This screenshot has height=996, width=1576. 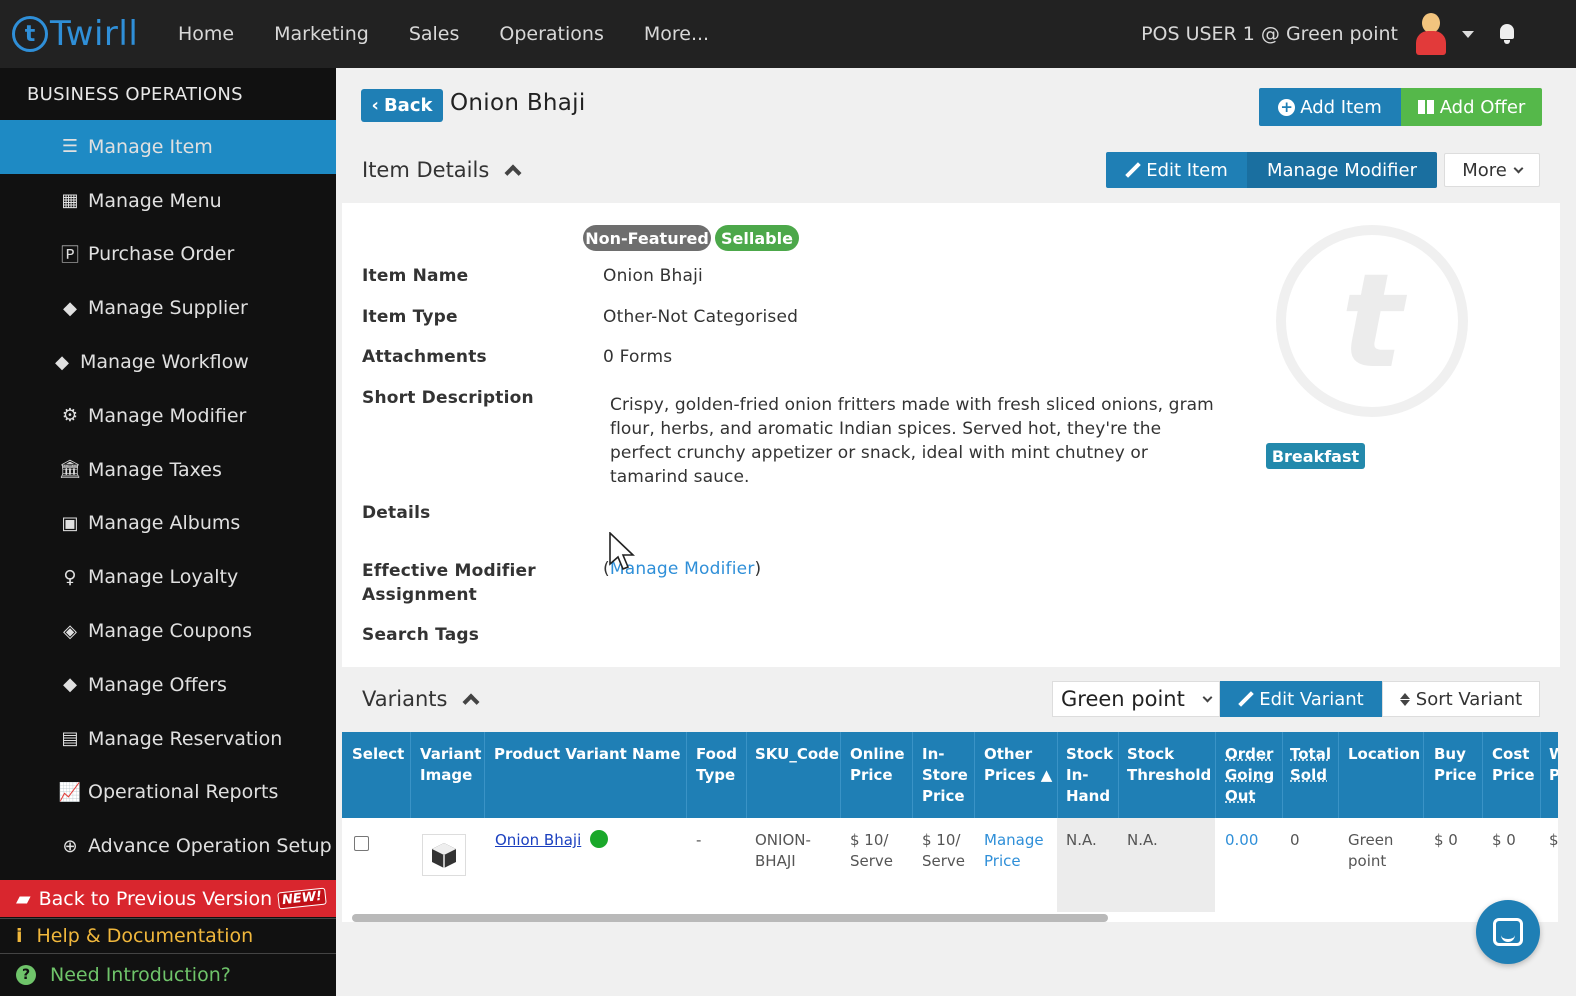 I want to click on edit-variant-button: Edit Variant, so click(x=1301, y=699).